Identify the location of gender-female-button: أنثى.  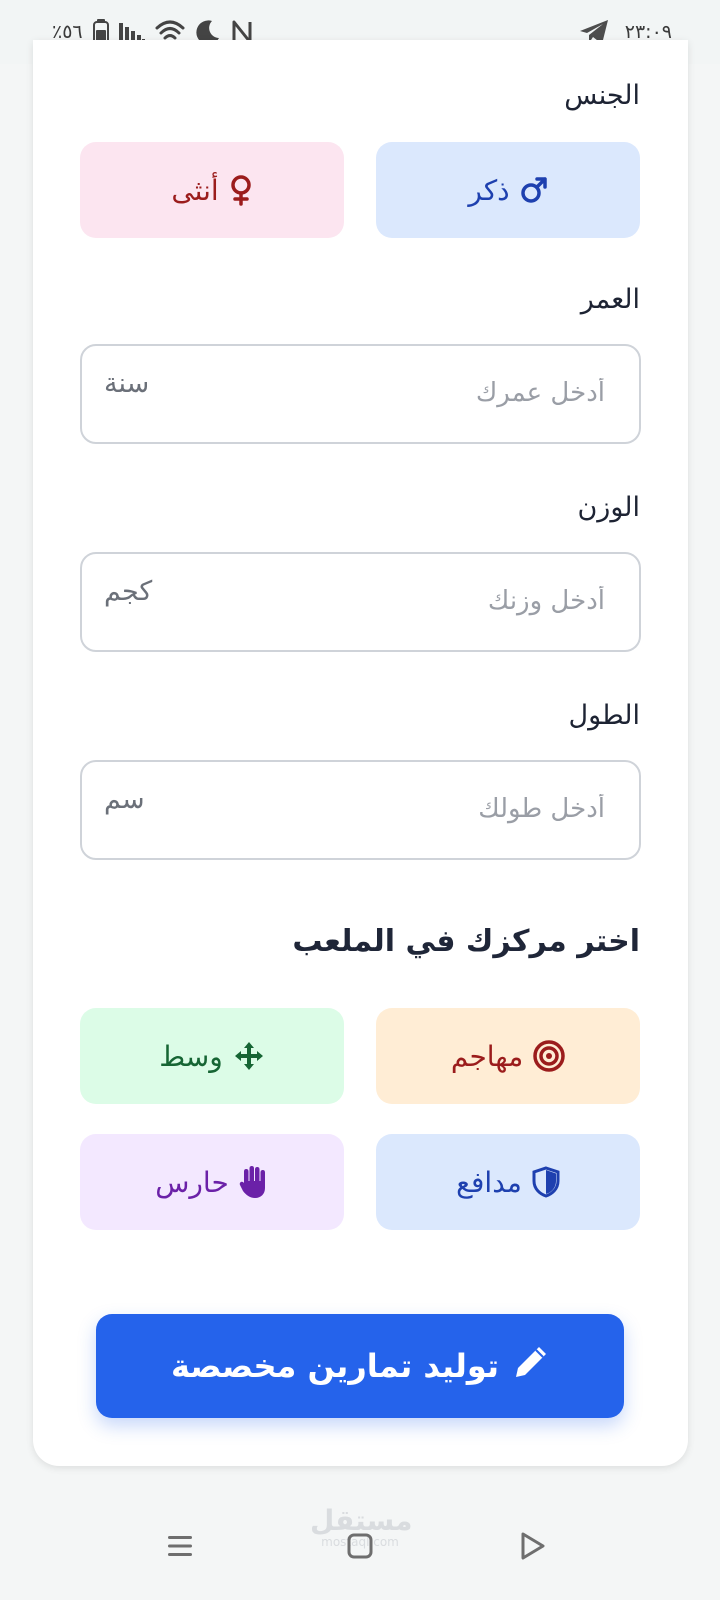
(212, 190).